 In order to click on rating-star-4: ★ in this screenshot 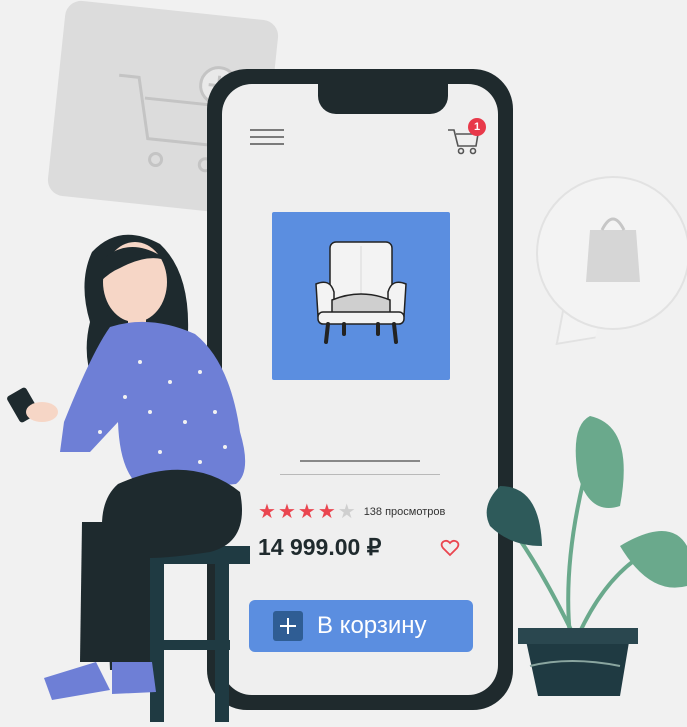, I will do `click(326, 512)`.